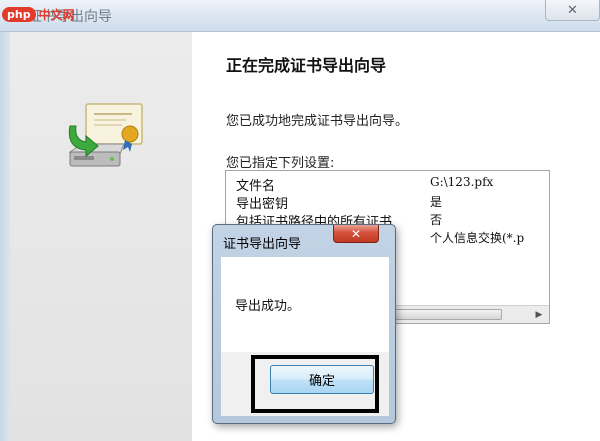  What do you see at coordinates (539, 314) in the screenshot?
I see `scroll-right-icon: ▶` at bounding box center [539, 314].